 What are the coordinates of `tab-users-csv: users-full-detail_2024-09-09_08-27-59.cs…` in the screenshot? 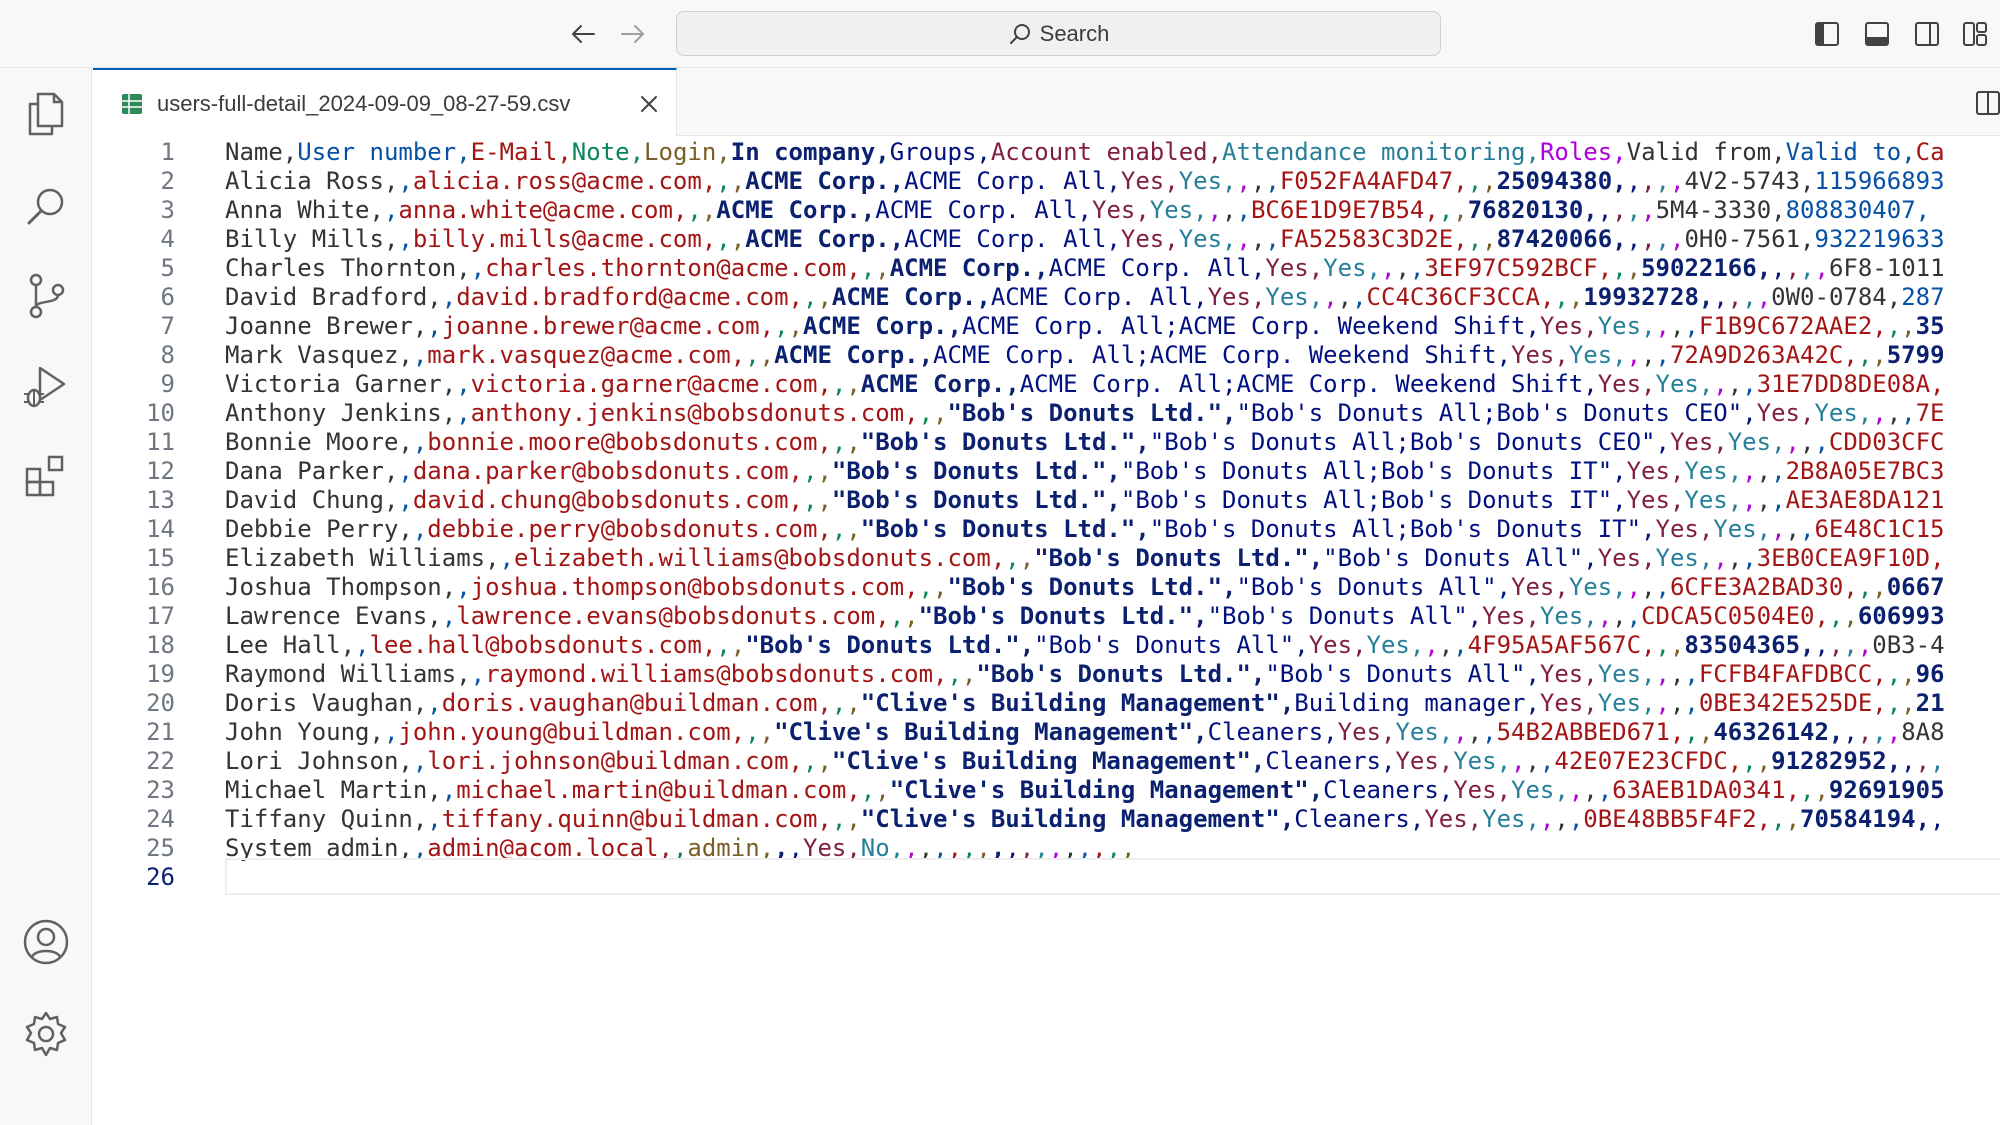 It's located at (385, 102).